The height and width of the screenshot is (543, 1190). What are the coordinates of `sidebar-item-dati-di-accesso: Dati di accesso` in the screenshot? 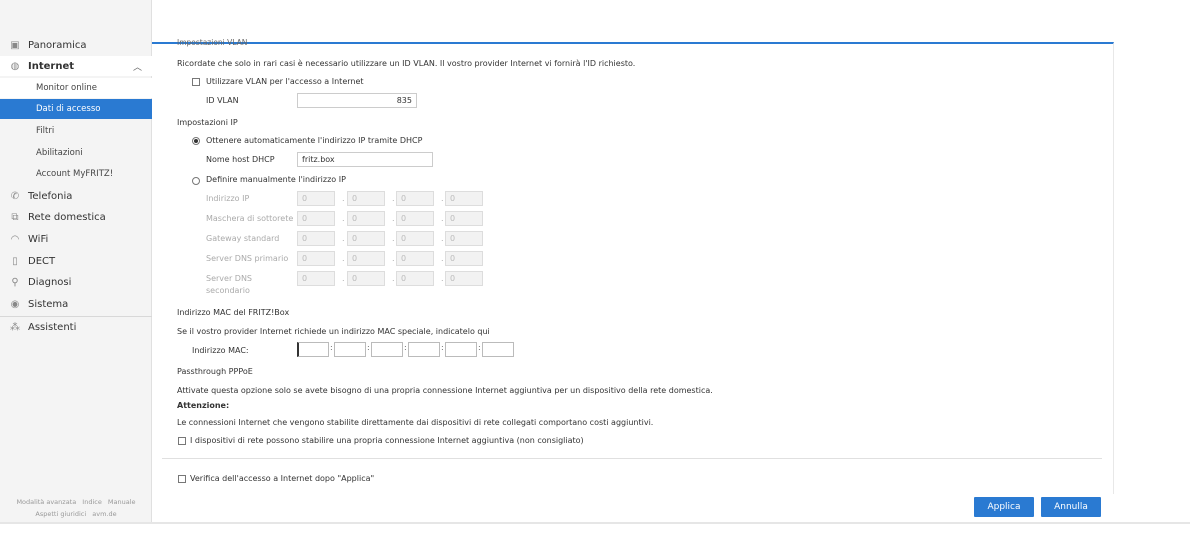 It's located at (76, 109).